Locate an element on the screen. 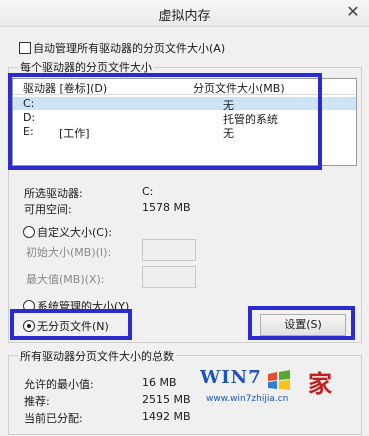 The image size is (369, 436). totals-legend: 所有驱动器分页文件大小的总数 is located at coordinates (97, 356).